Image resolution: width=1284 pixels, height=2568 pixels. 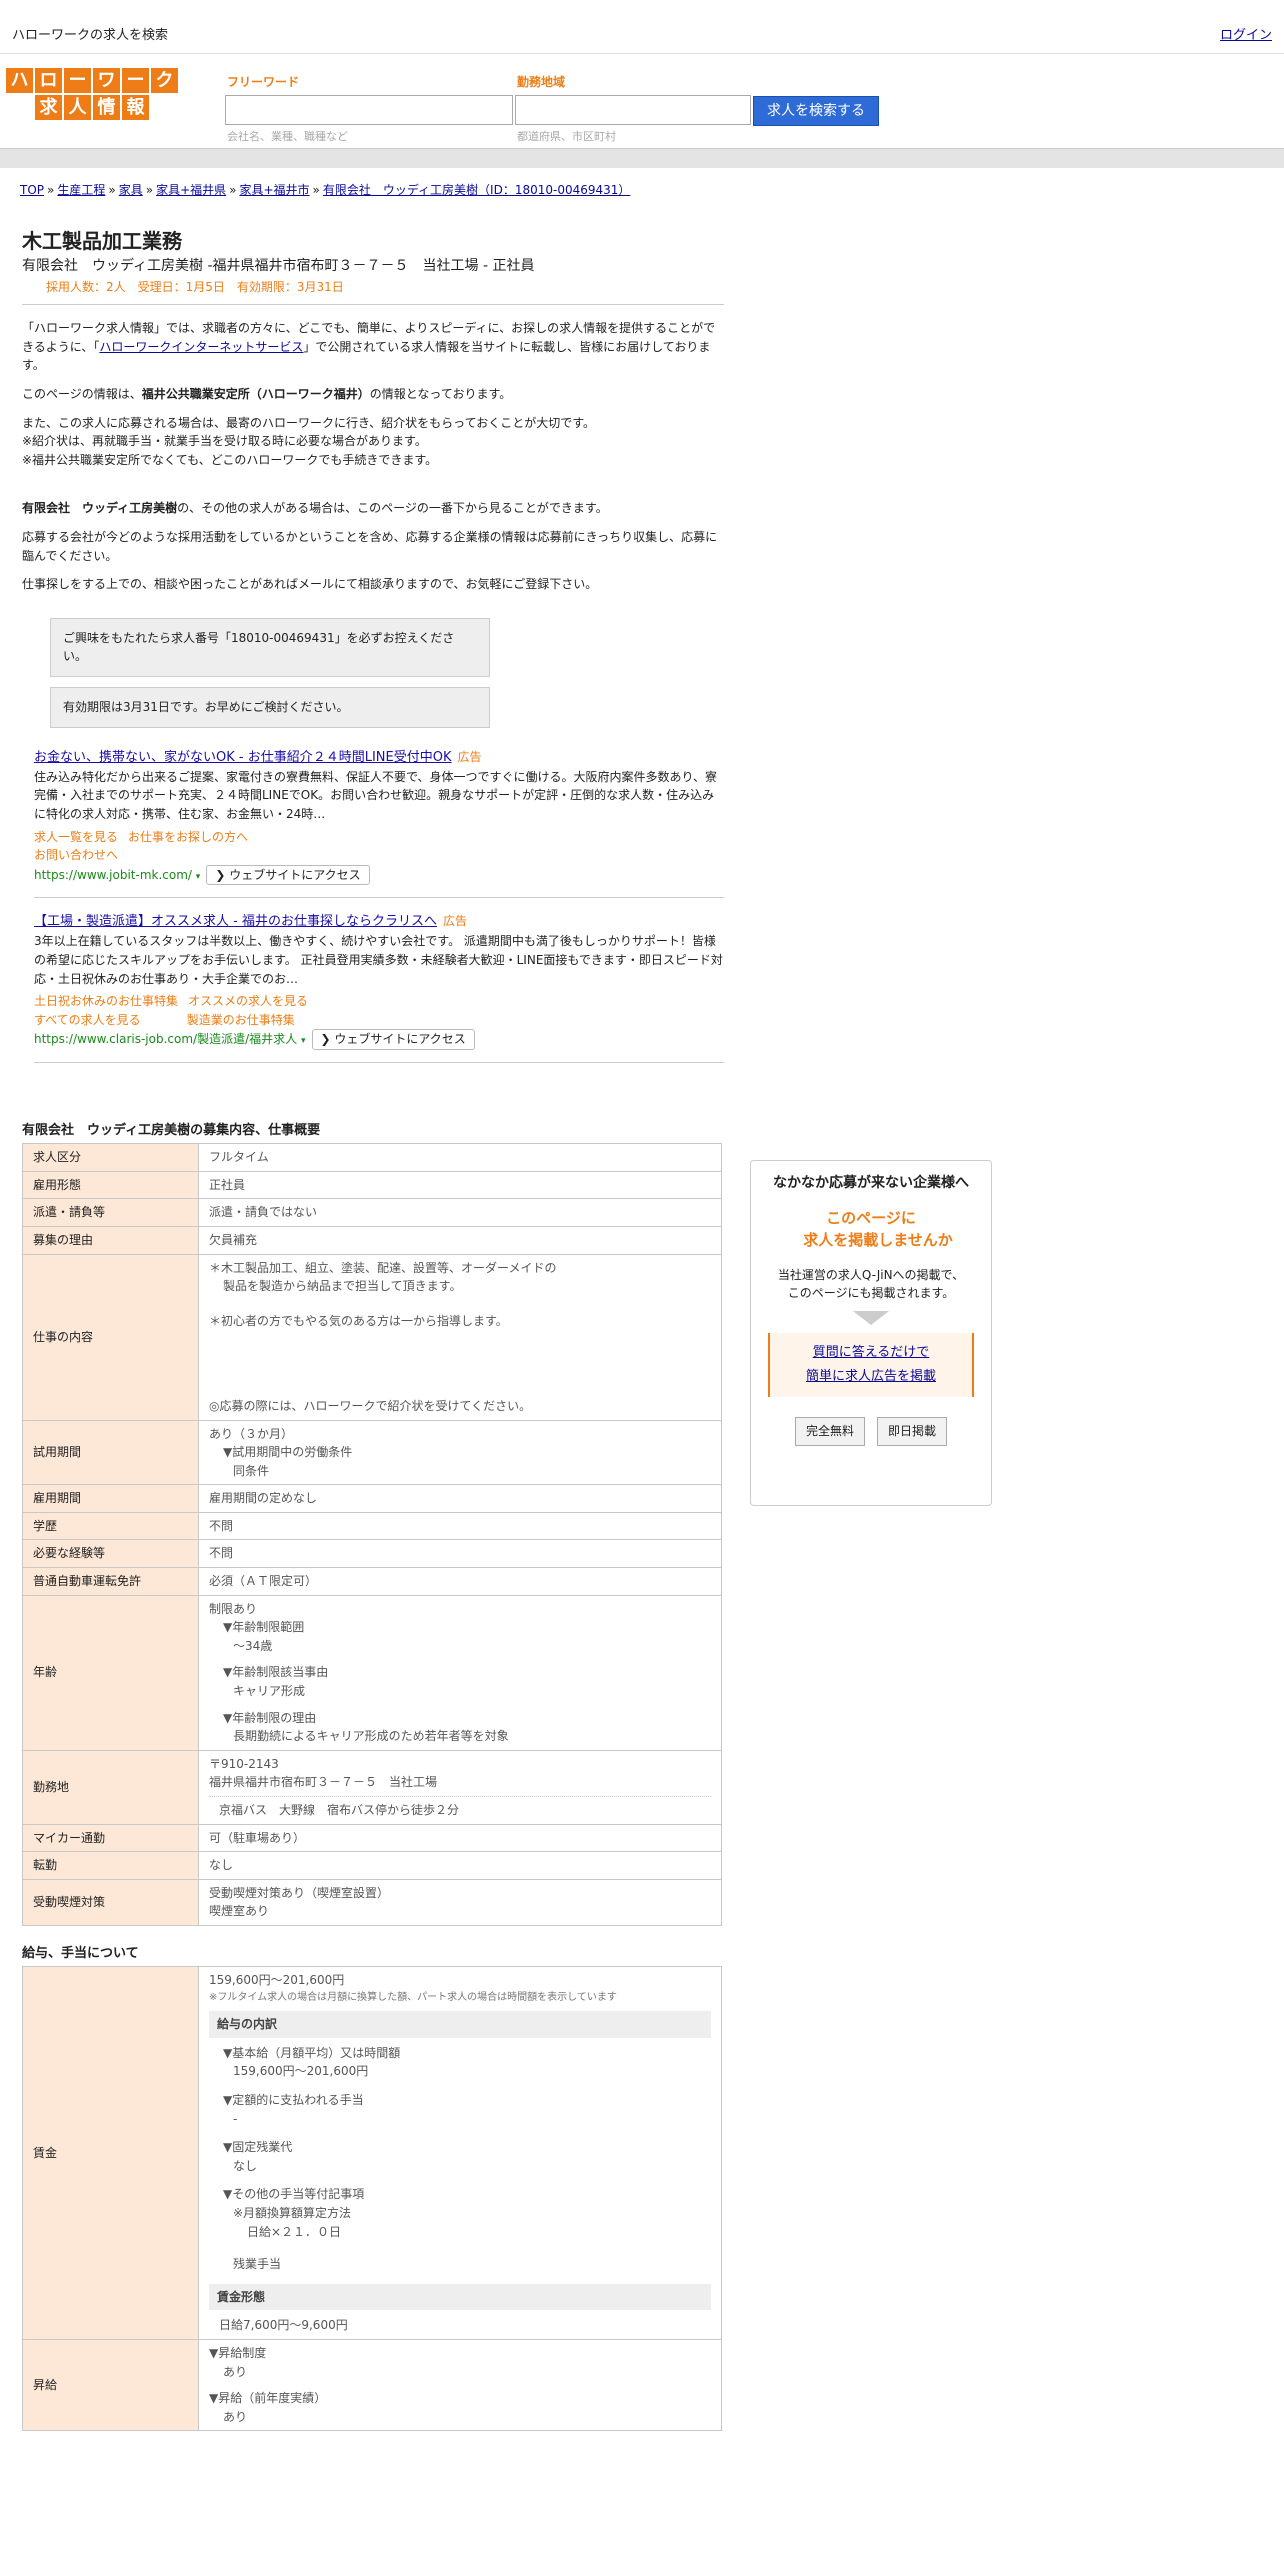 I want to click on table-row: 受動喫煙対策 受動喫煙対策あり（喫煙室設置） 喫煙室あり, so click(x=372, y=1902).